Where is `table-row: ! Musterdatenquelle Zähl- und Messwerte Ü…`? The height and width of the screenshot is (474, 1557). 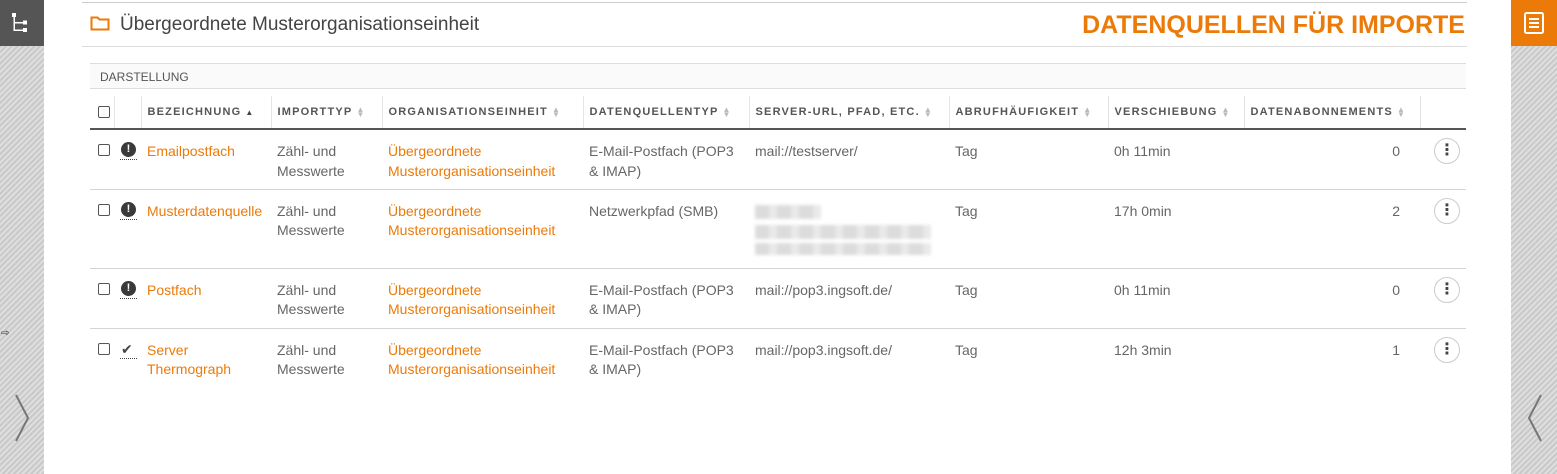 table-row: ! Musterdatenquelle Zähl- und Messwerte Ü… is located at coordinates (778, 229).